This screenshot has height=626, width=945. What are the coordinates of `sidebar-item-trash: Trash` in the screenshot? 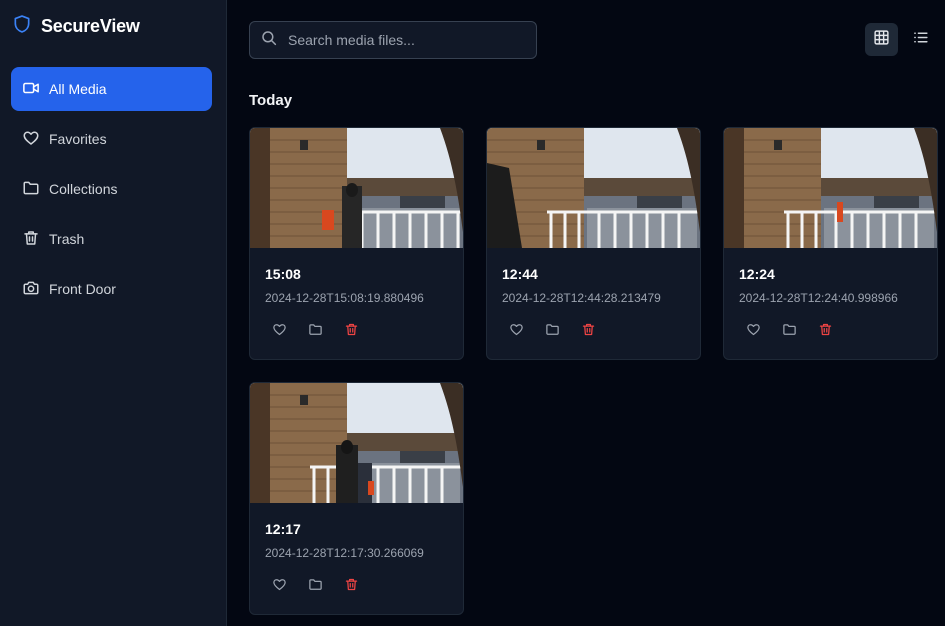 It's located at (111, 239).